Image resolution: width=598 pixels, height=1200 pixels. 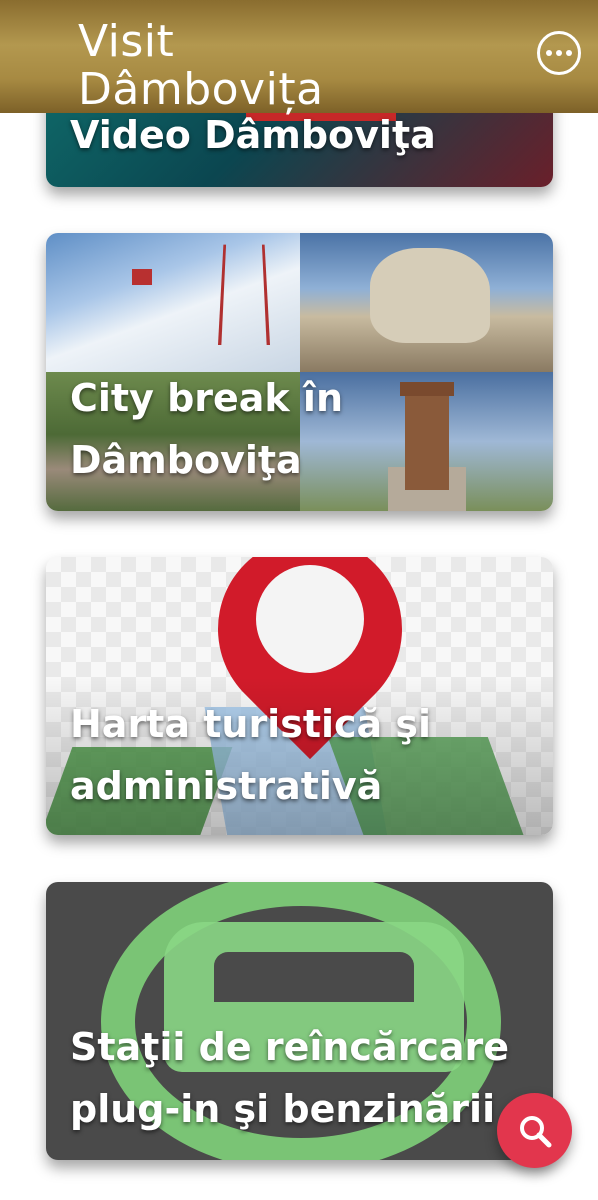 What do you see at coordinates (226, 786) in the screenshot?
I see `card-tourist-map-label-line-2: administrativă` at bounding box center [226, 786].